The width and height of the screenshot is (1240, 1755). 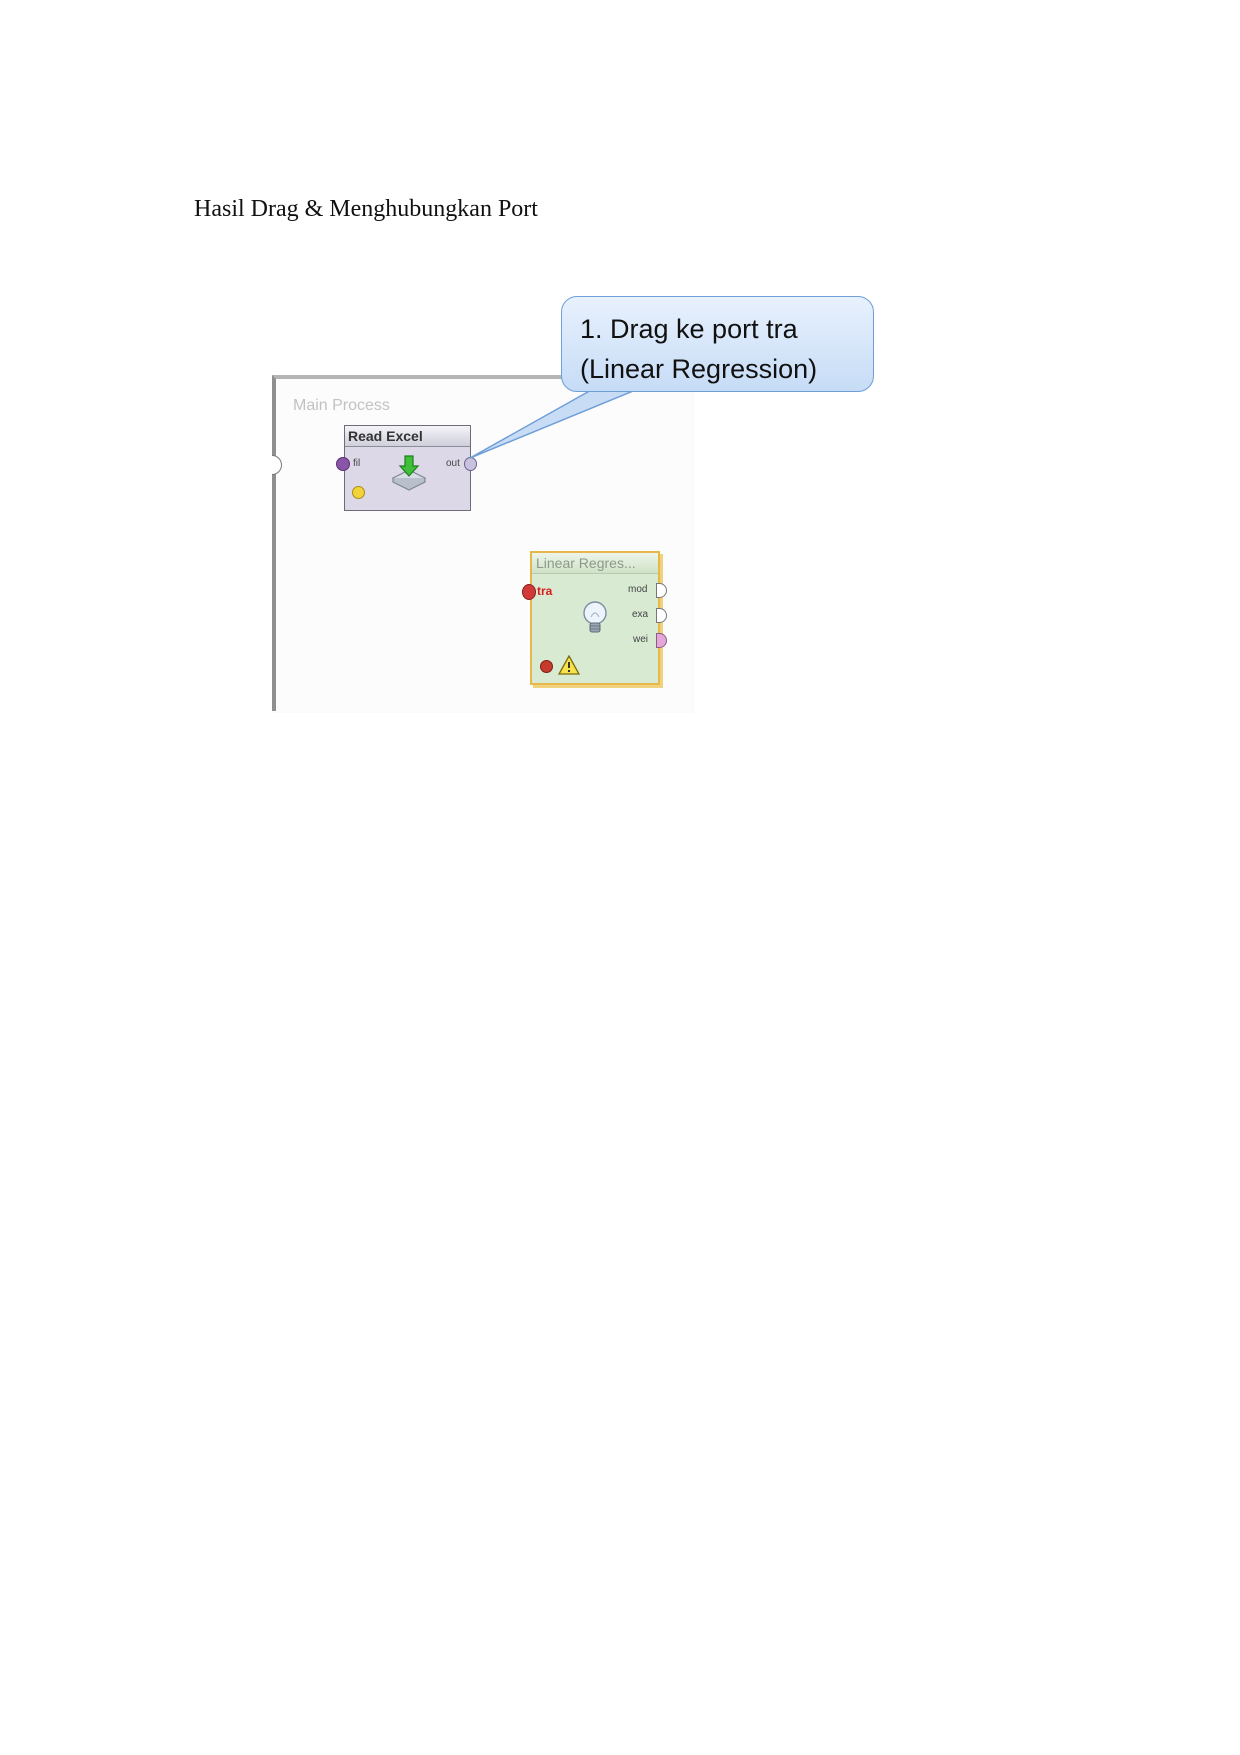 I want to click on error-status-indicator, so click(x=546, y=666).